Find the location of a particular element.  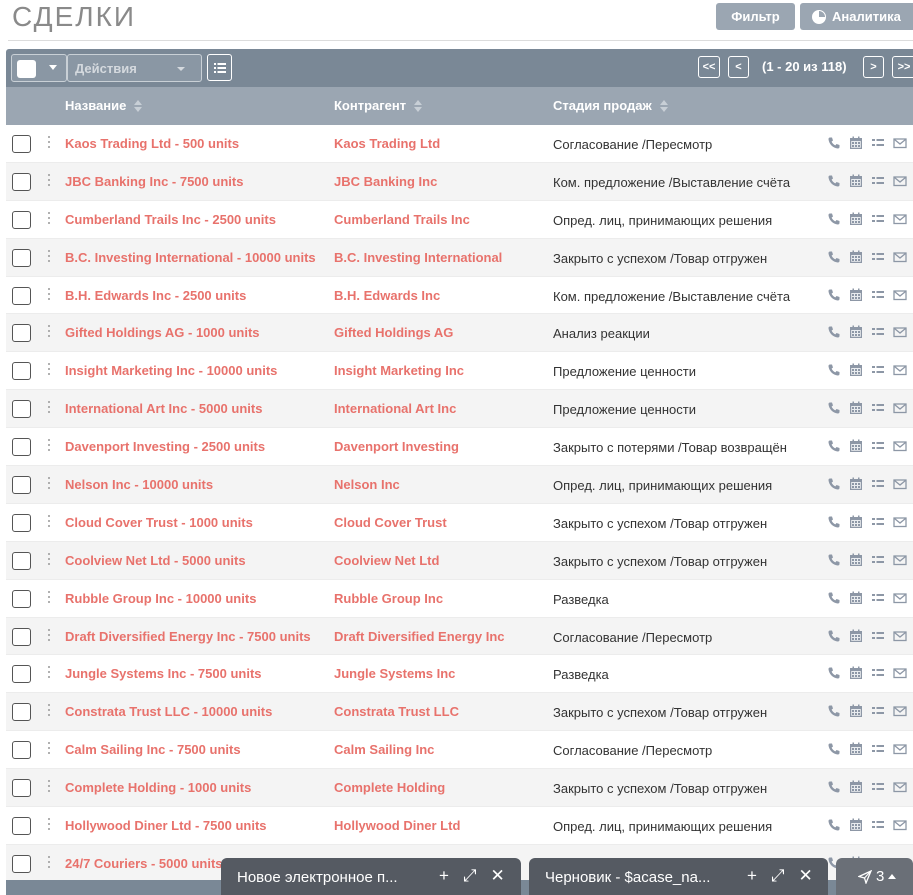

deal-name-link: Cloud Cover Trust - 1000 units is located at coordinates (159, 522).